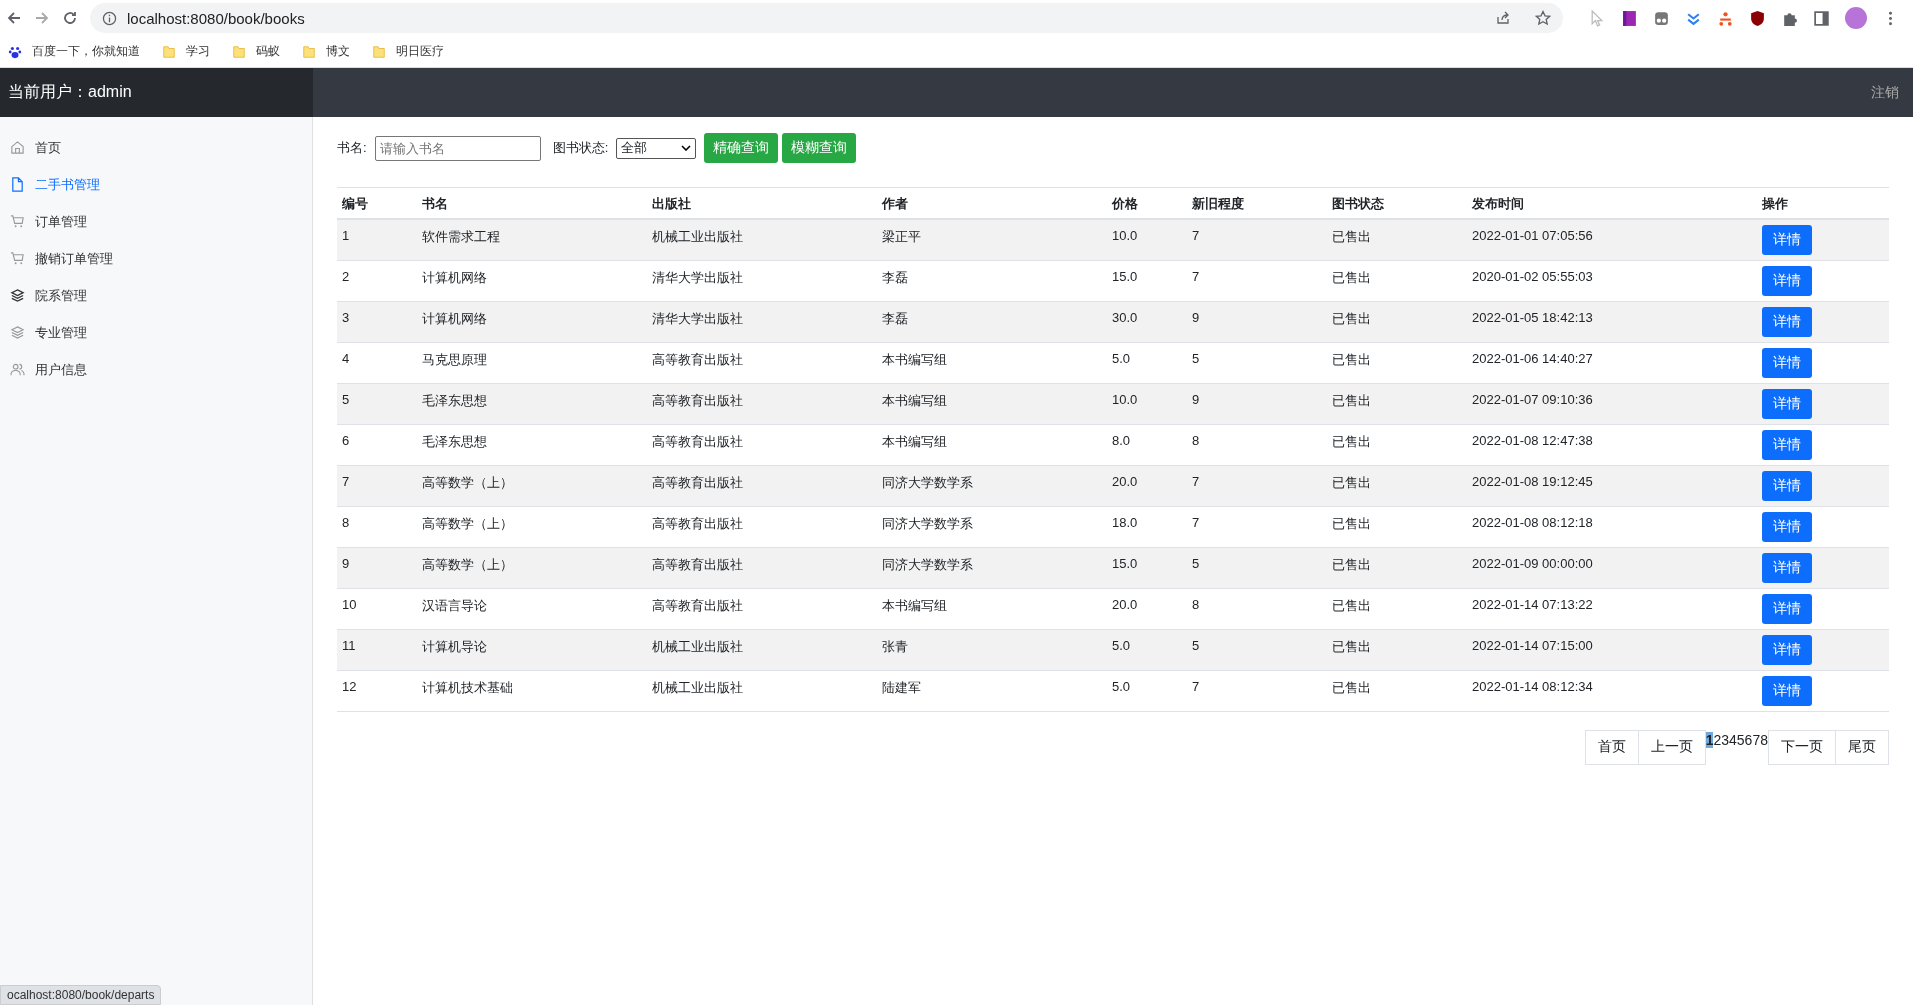 Image resolution: width=1913 pixels, height=1005 pixels. Describe the element at coordinates (1740, 739) in the screenshot. I see `page-link: 5` at that location.